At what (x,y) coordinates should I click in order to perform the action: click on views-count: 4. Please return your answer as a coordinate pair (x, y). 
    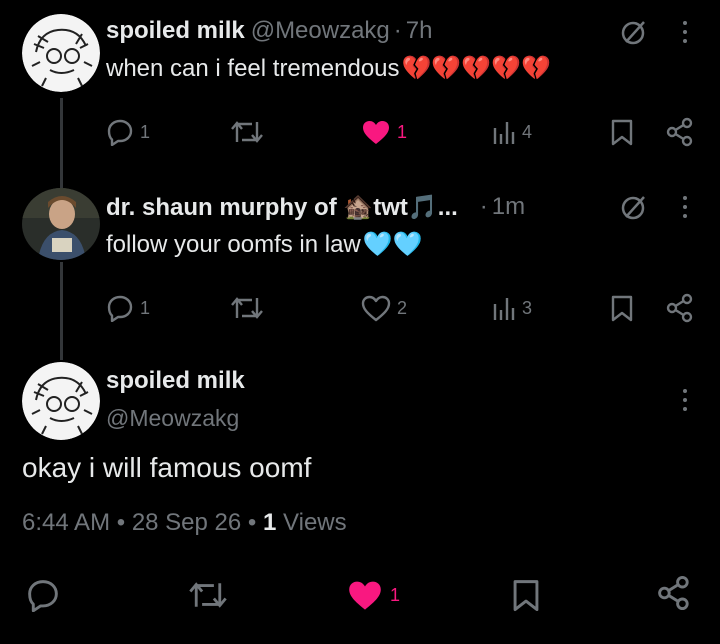
    Looking at the image, I should click on (527, 131).